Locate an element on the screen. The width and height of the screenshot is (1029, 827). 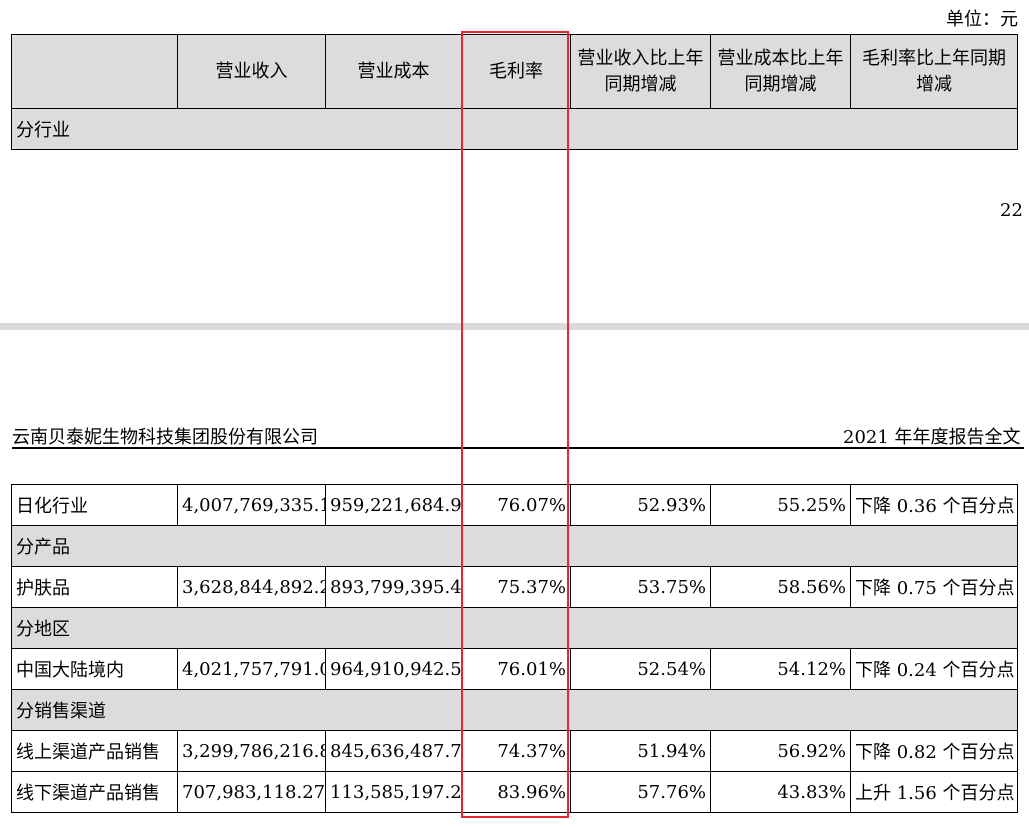
company-name: 云南贝泰妮生物科技集团股份有限公司 is located at coordinates (165, 437).